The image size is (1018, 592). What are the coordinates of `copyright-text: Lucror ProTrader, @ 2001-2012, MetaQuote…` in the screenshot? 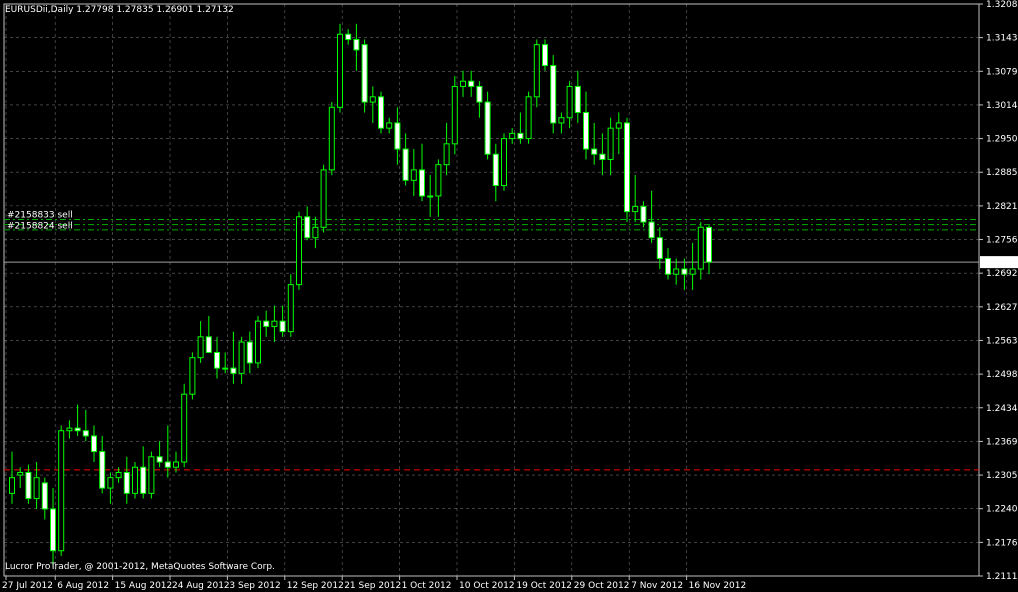 It's located at (140, 567).